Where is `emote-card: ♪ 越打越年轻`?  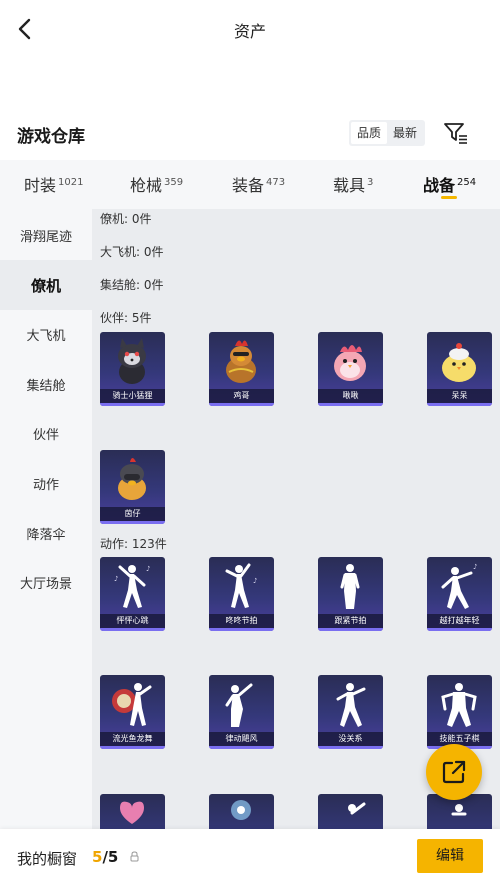
emote-card: ♪ 越打越年轻 is located at coordinates (459, 594).